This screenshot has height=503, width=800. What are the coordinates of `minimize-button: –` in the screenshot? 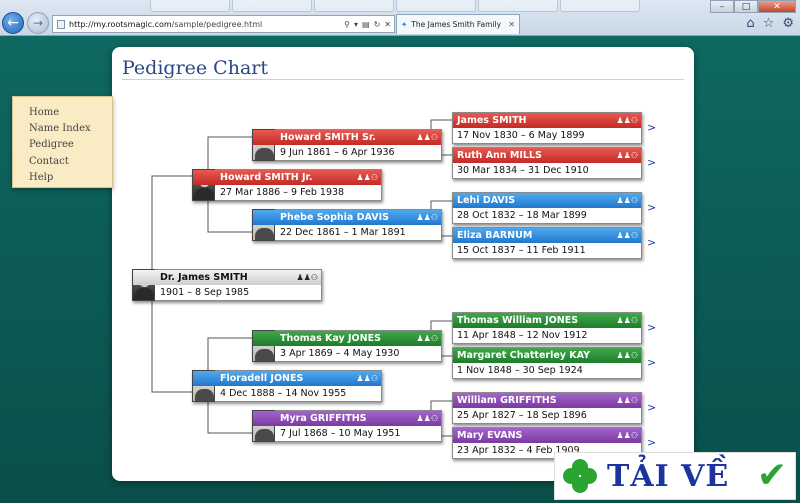 It's located at (722, 6).